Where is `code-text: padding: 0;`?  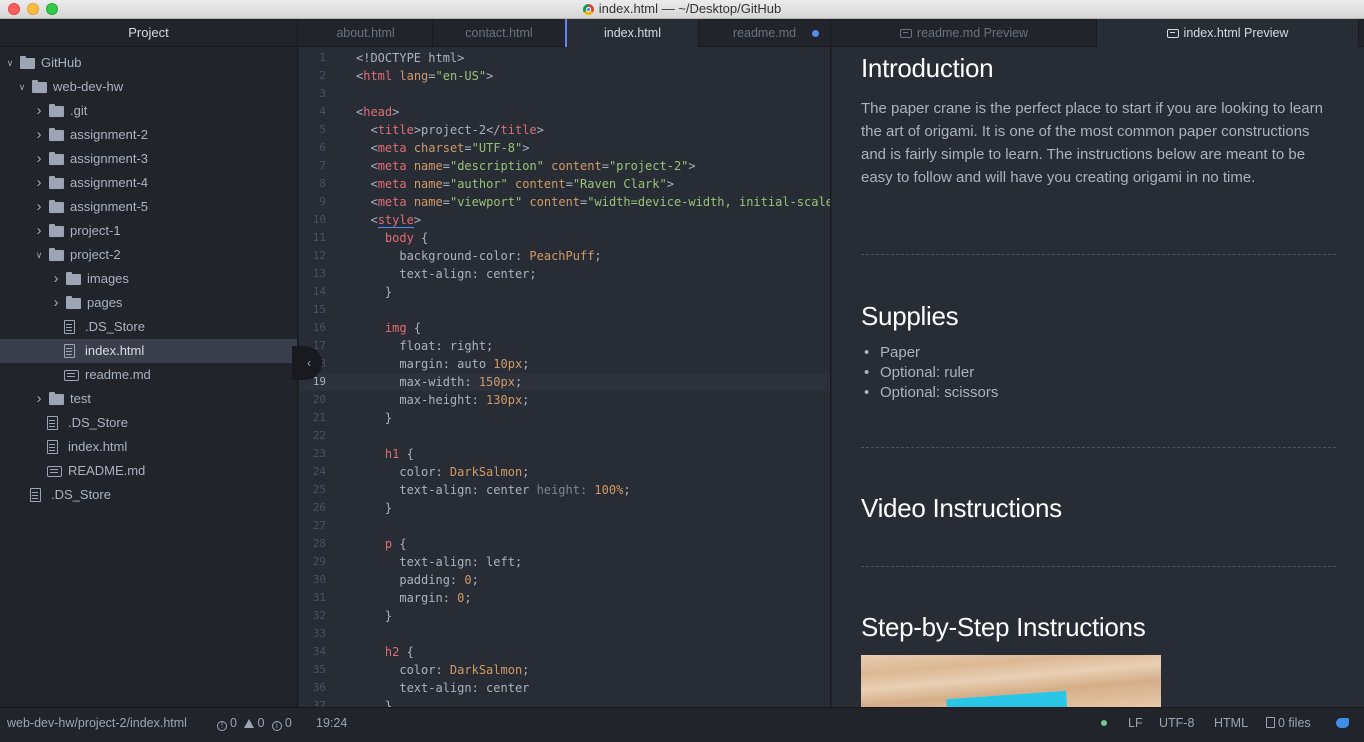 code-text: padding: 0; is located at coordinates (417, 580).